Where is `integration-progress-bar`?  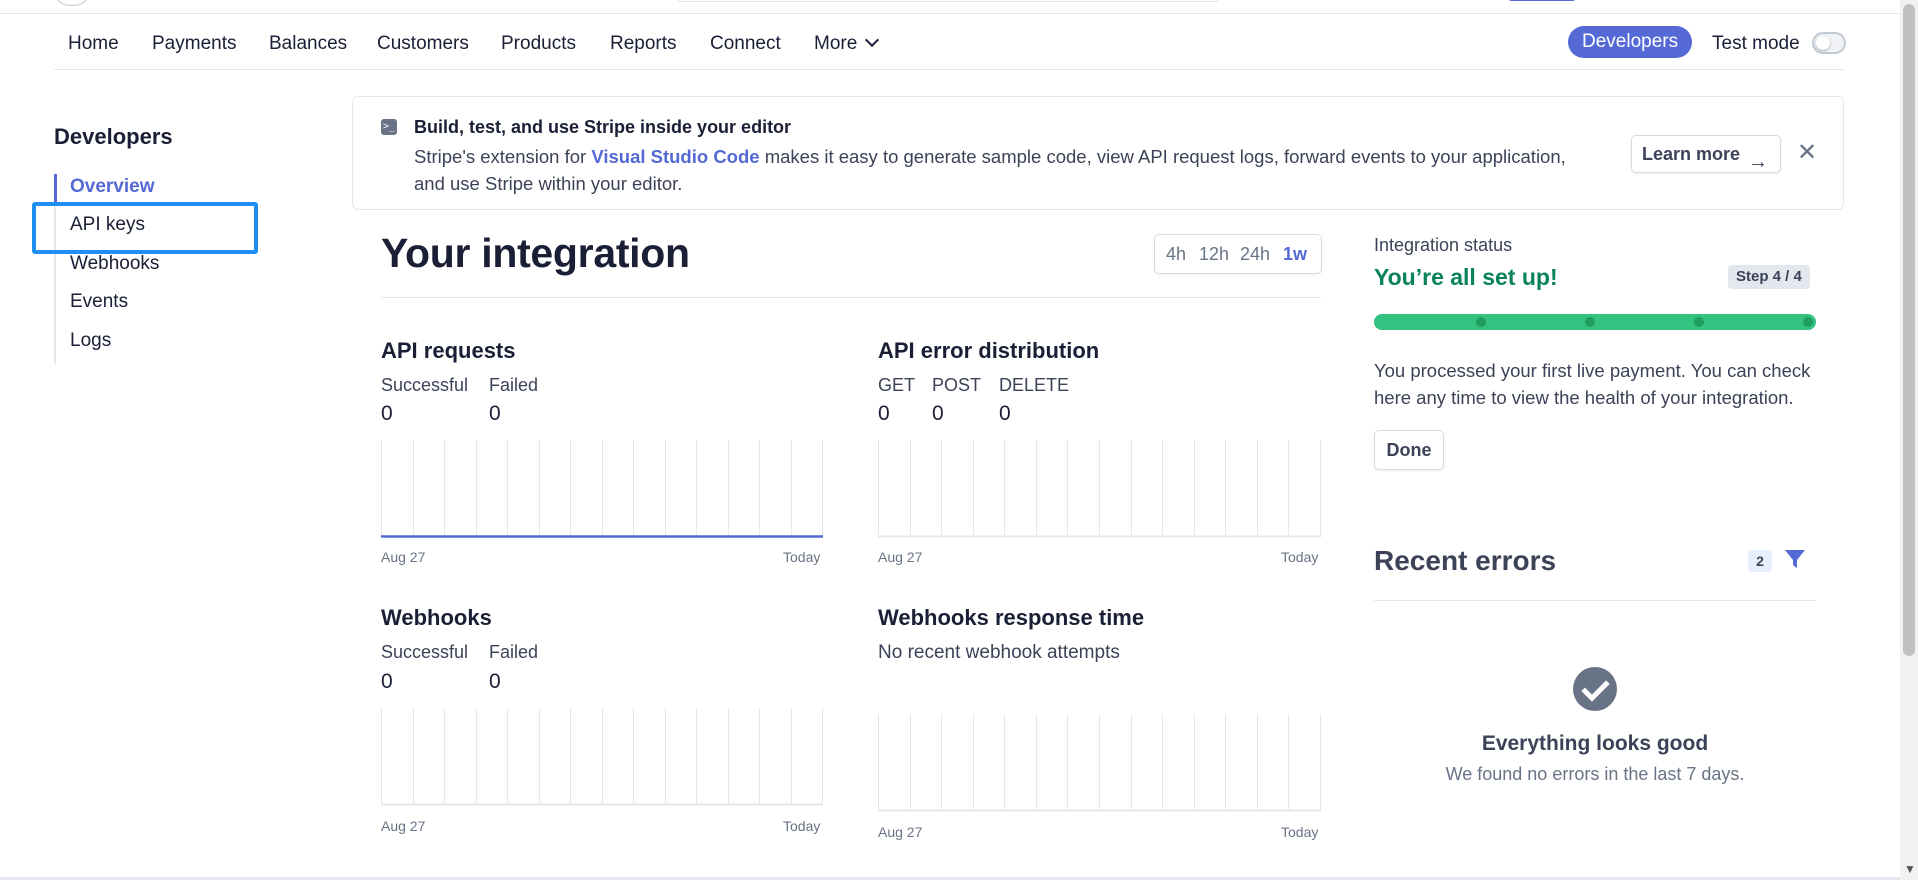 integration-progress-bar is located at coordinates (1595, 322).